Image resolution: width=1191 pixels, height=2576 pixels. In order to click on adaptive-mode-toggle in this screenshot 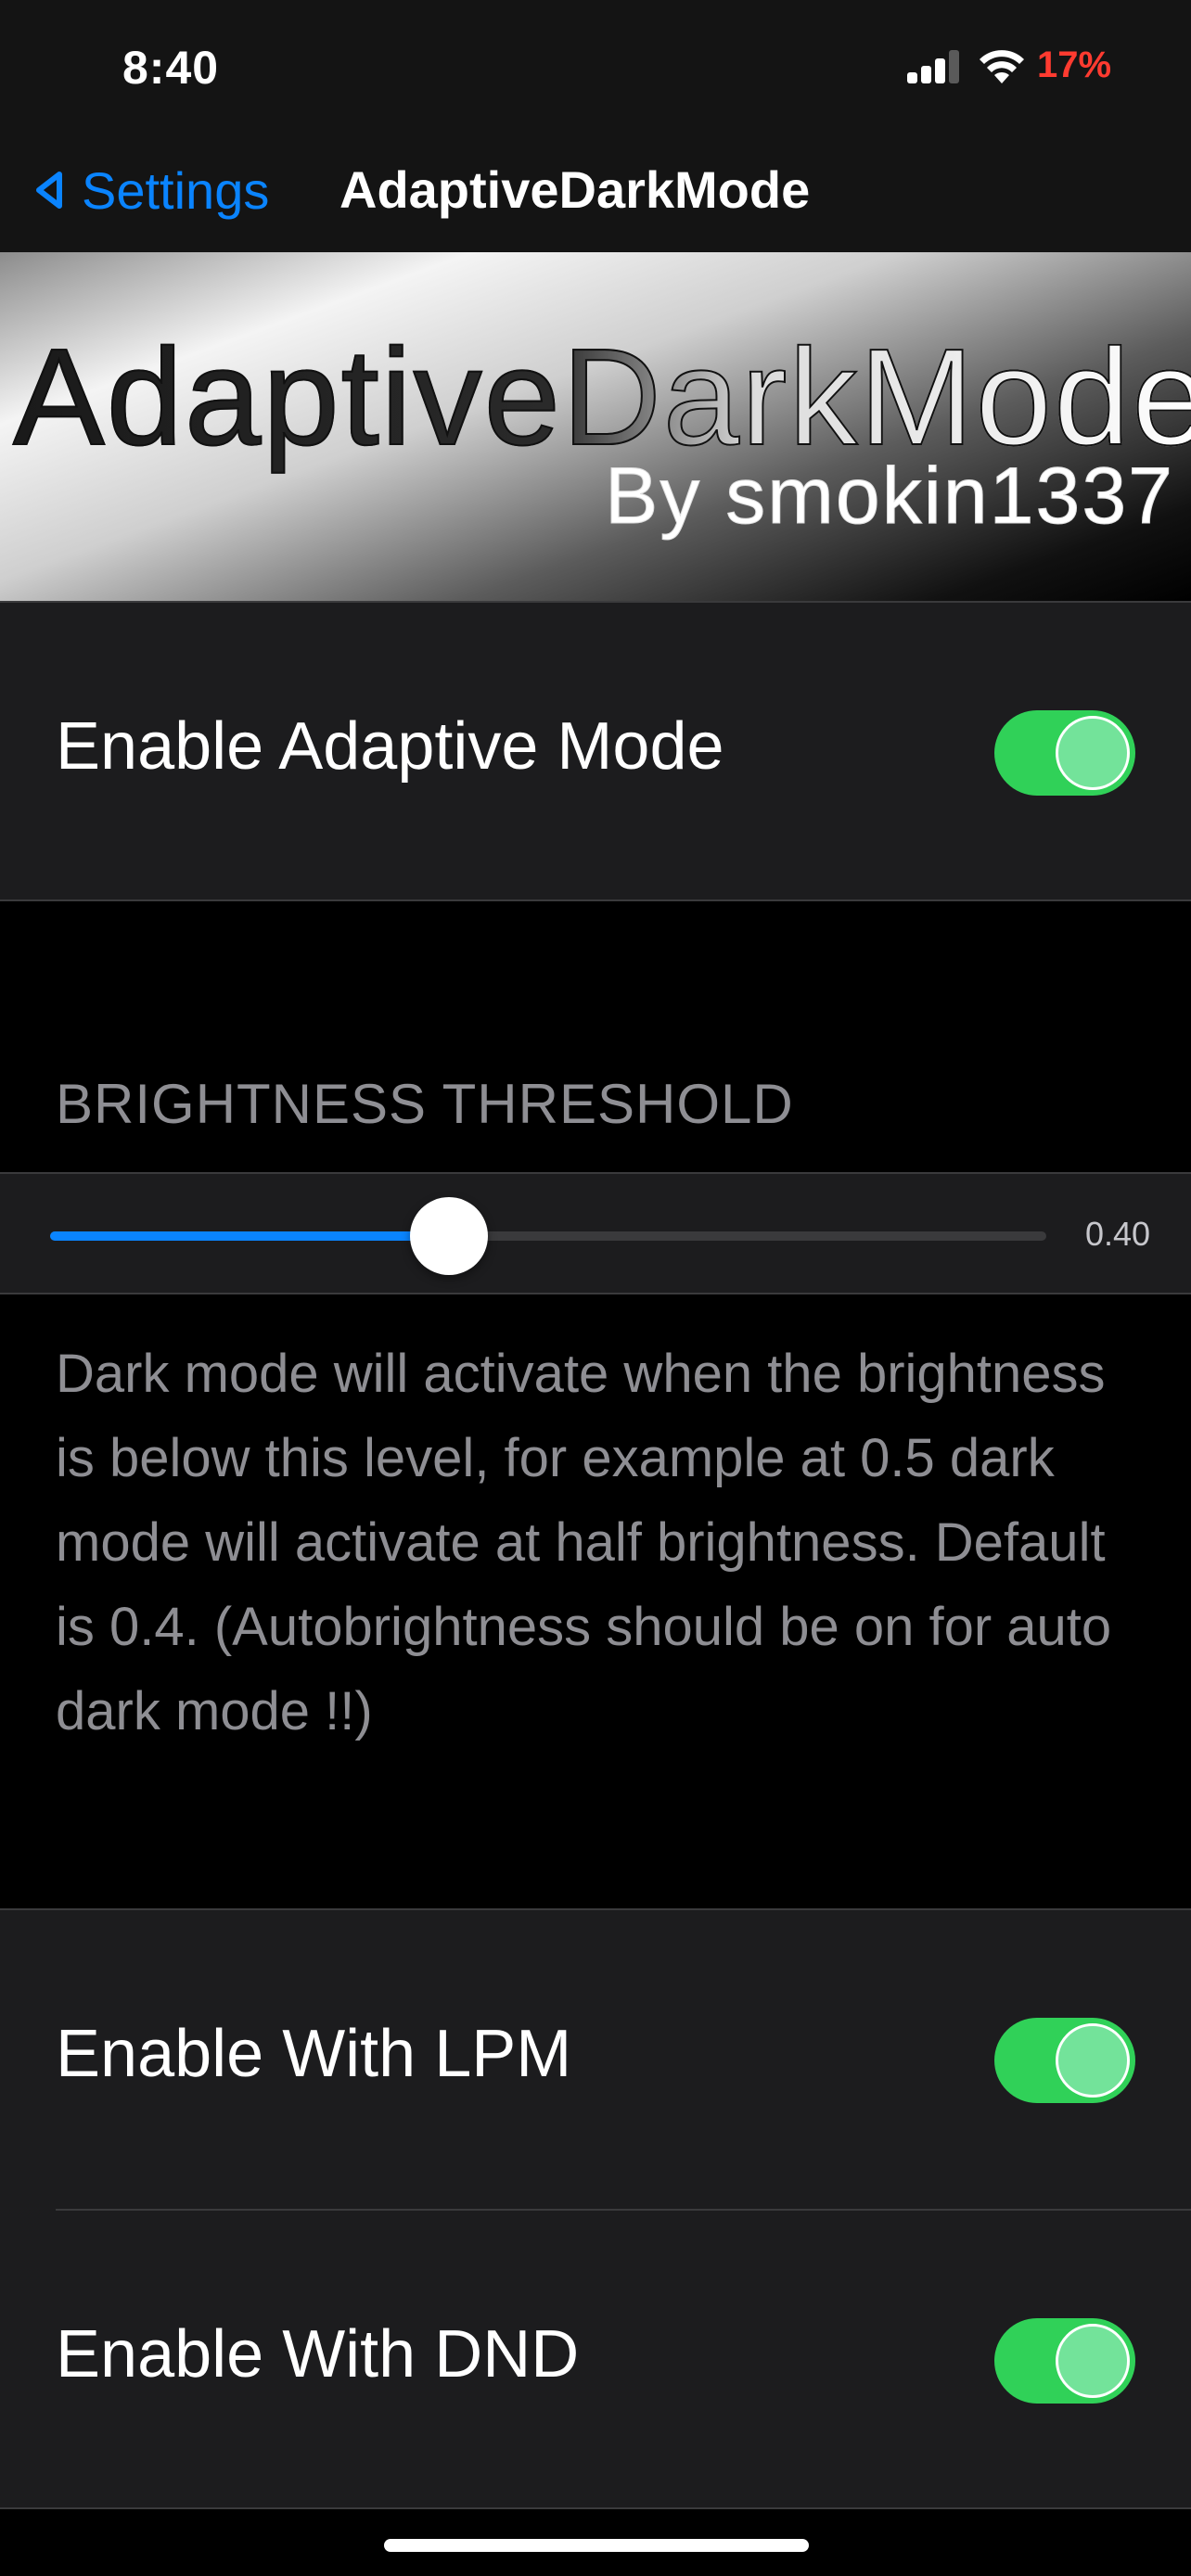, I will do `click(1064, 753)`.